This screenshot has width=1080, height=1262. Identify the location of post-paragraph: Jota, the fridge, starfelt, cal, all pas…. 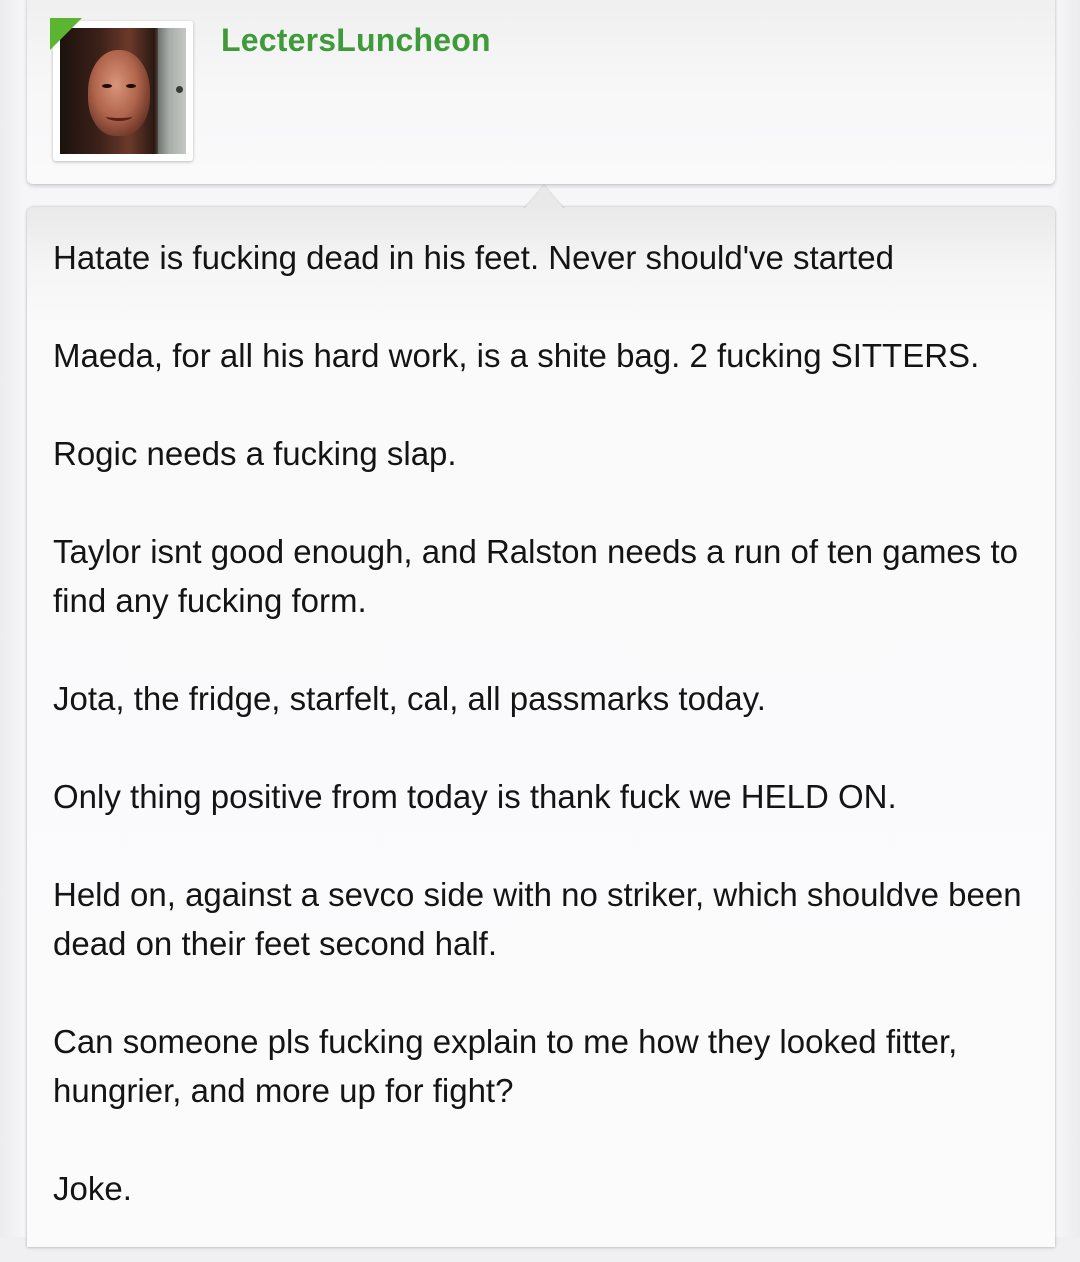
(409, 698).